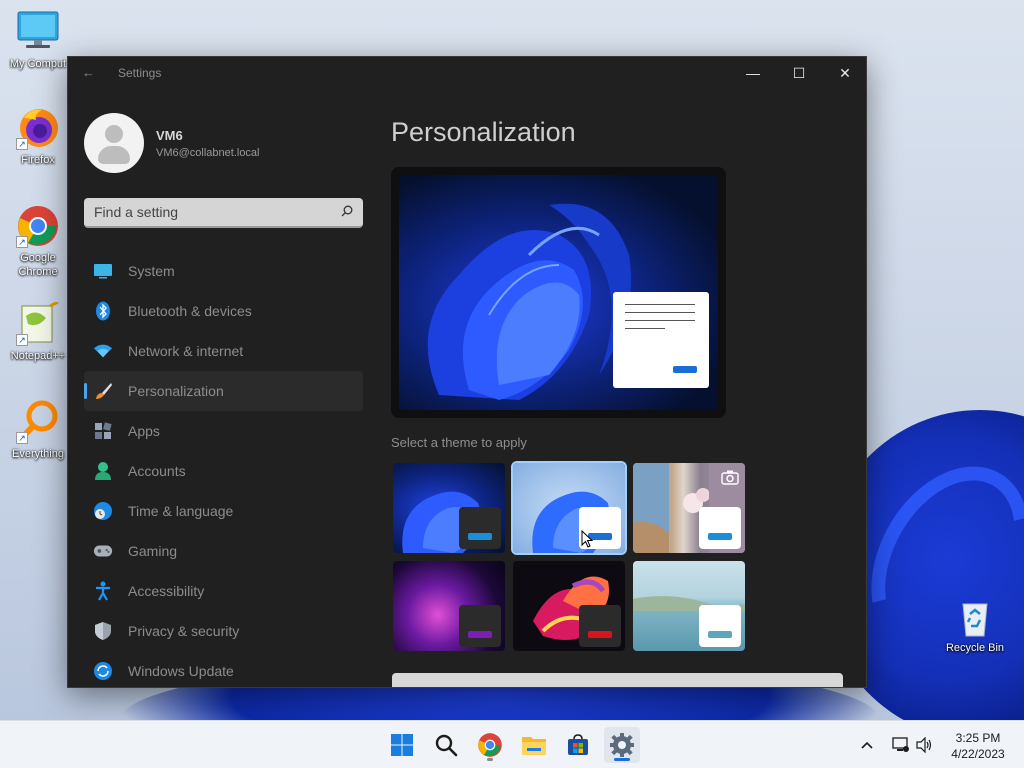 Image resolution: width=1024 pixels, height=768 pixels. What do you see at coordinates (223, 669) in the screenshot?
I see `nav-item-windows-update: Windows Update` at bounding box center [223, 669].